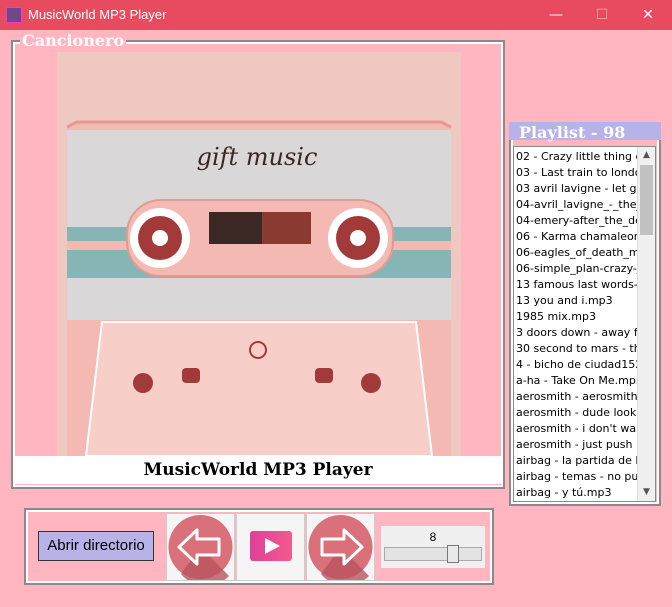  I want to click on arrow-left-icon, so click(200, 550).